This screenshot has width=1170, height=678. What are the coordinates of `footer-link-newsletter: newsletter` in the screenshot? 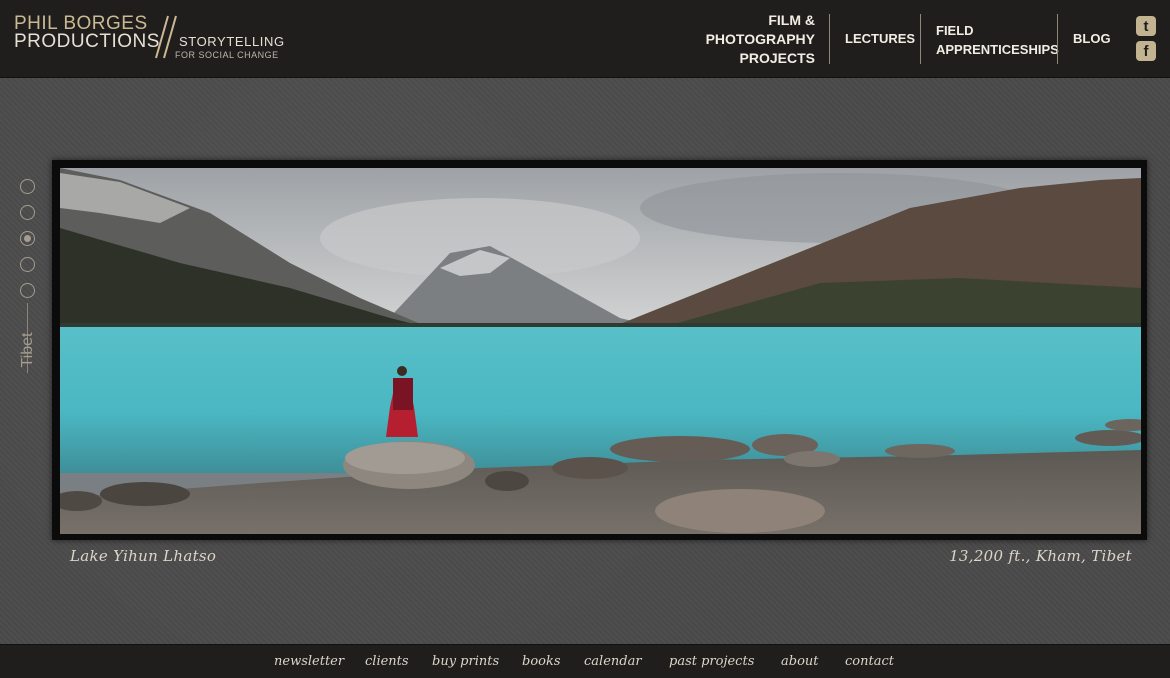 It's located at (309, 661).